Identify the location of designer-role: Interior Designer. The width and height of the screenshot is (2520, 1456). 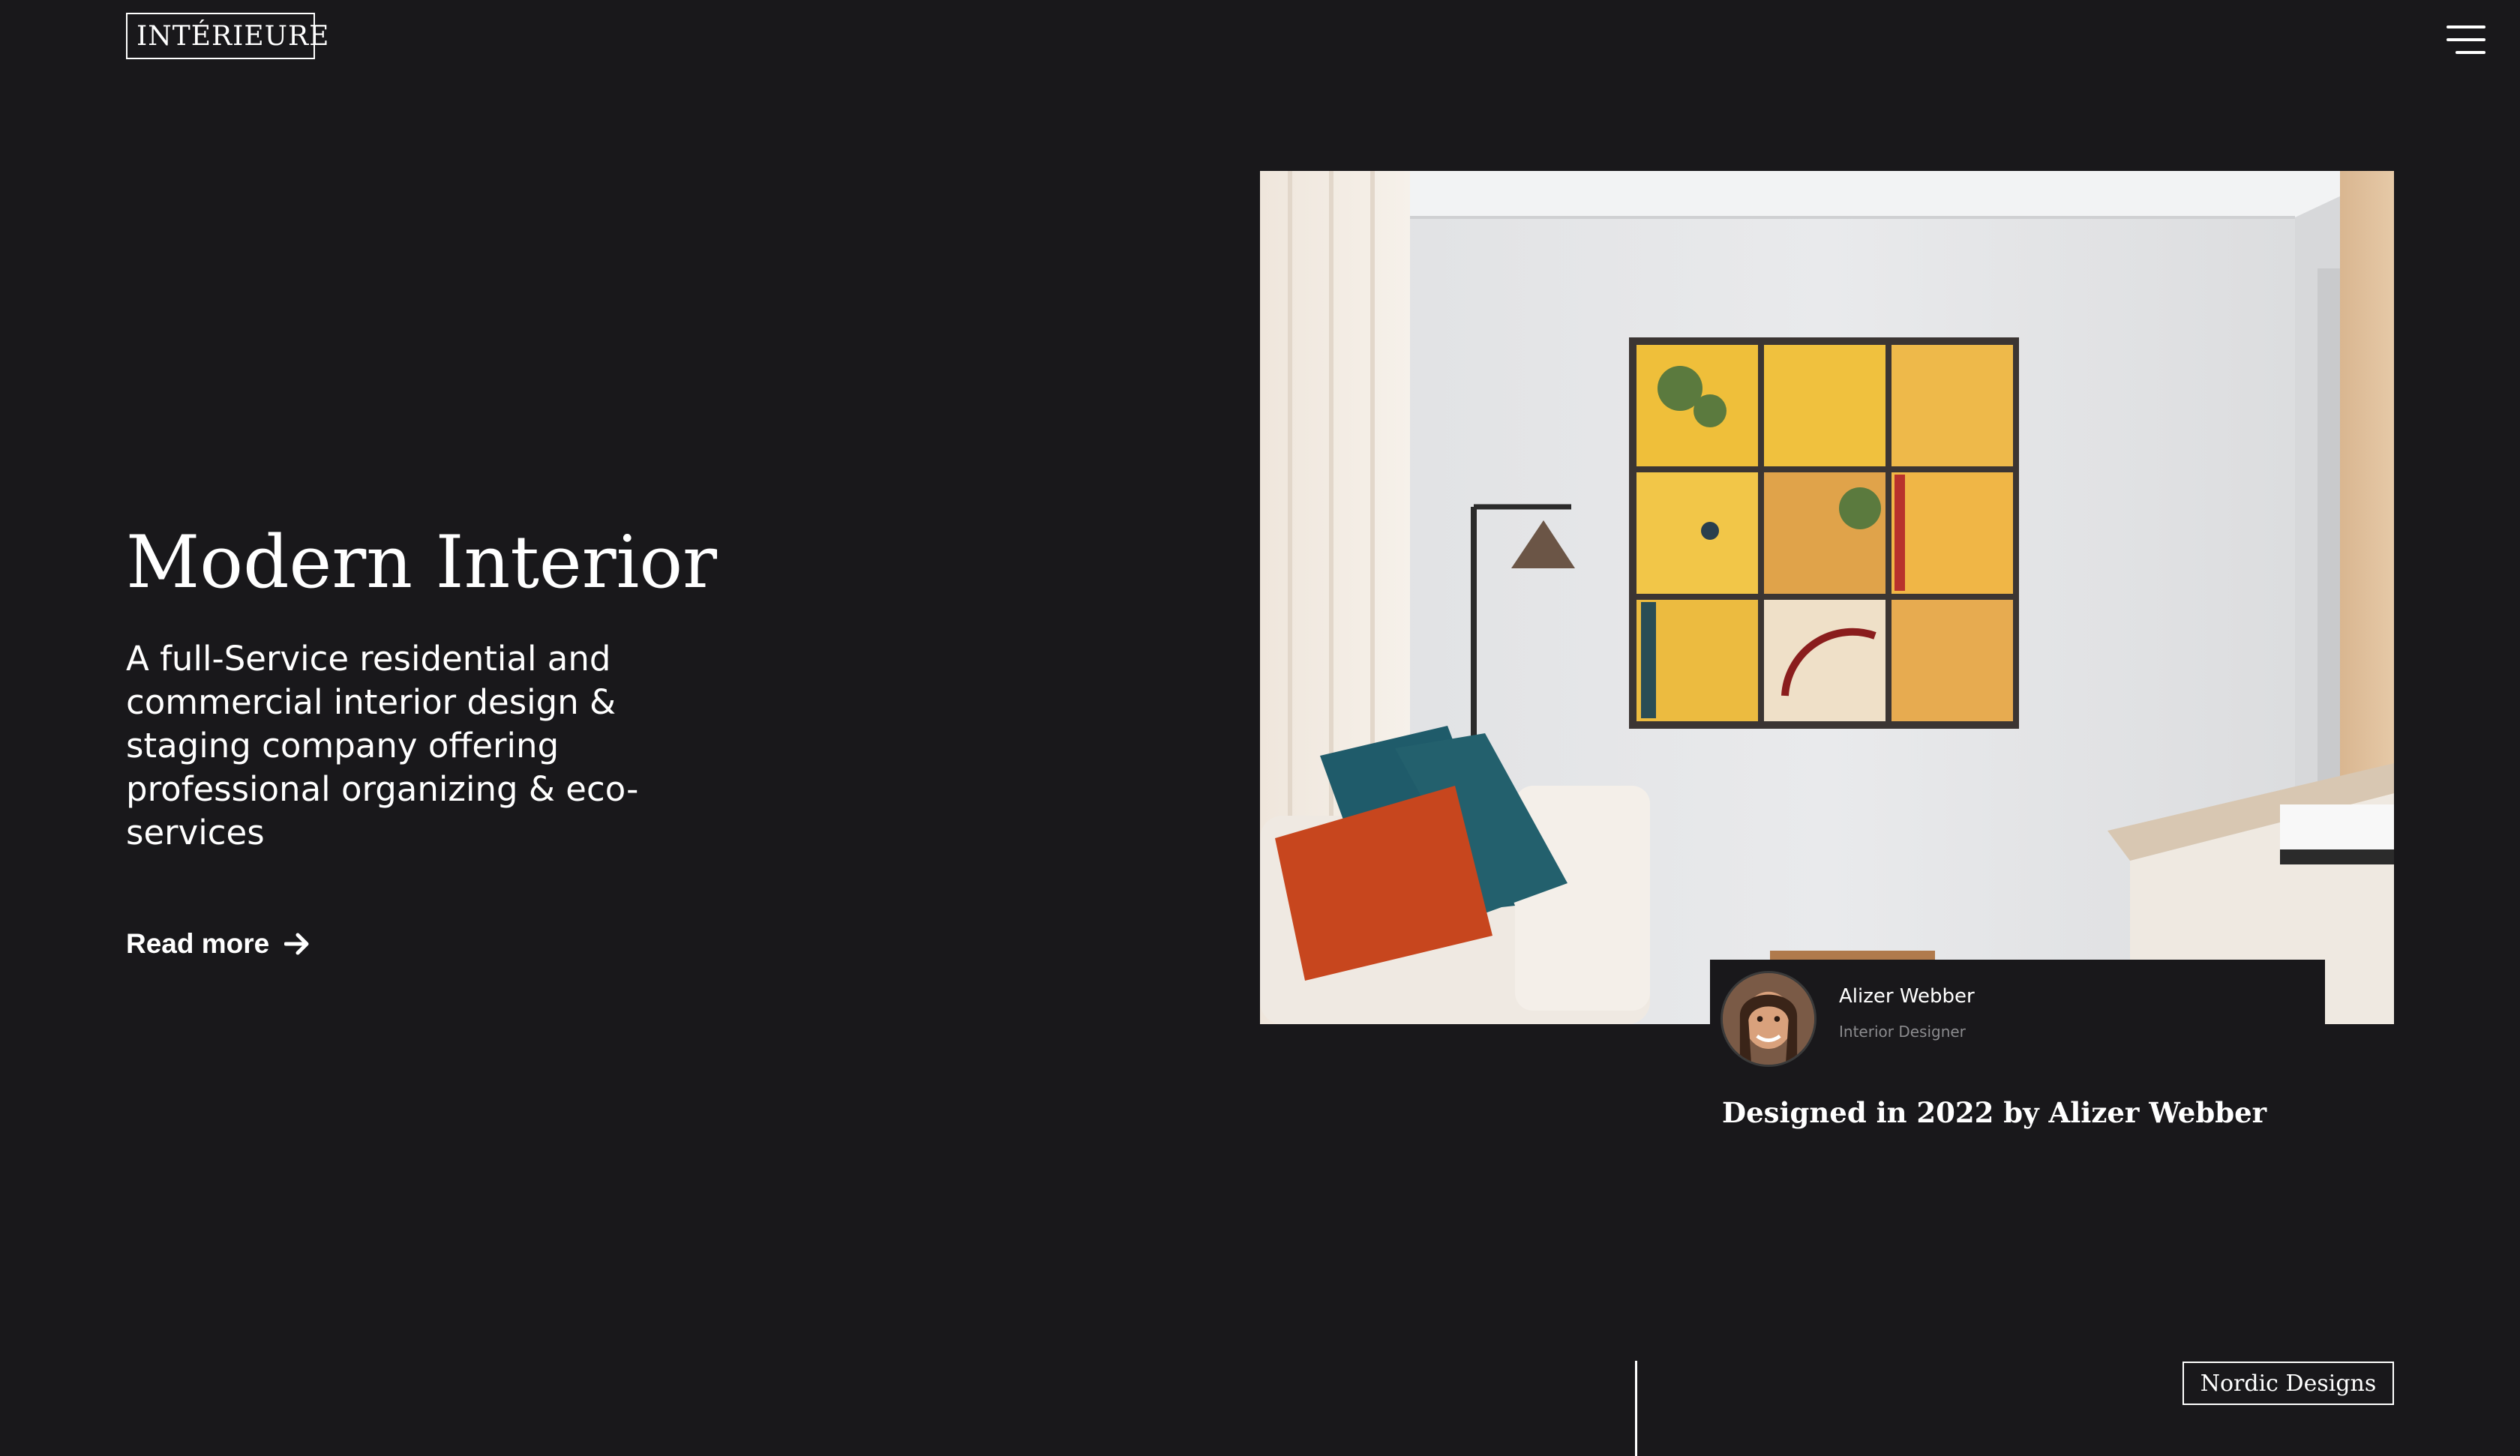
(1902, 1032).